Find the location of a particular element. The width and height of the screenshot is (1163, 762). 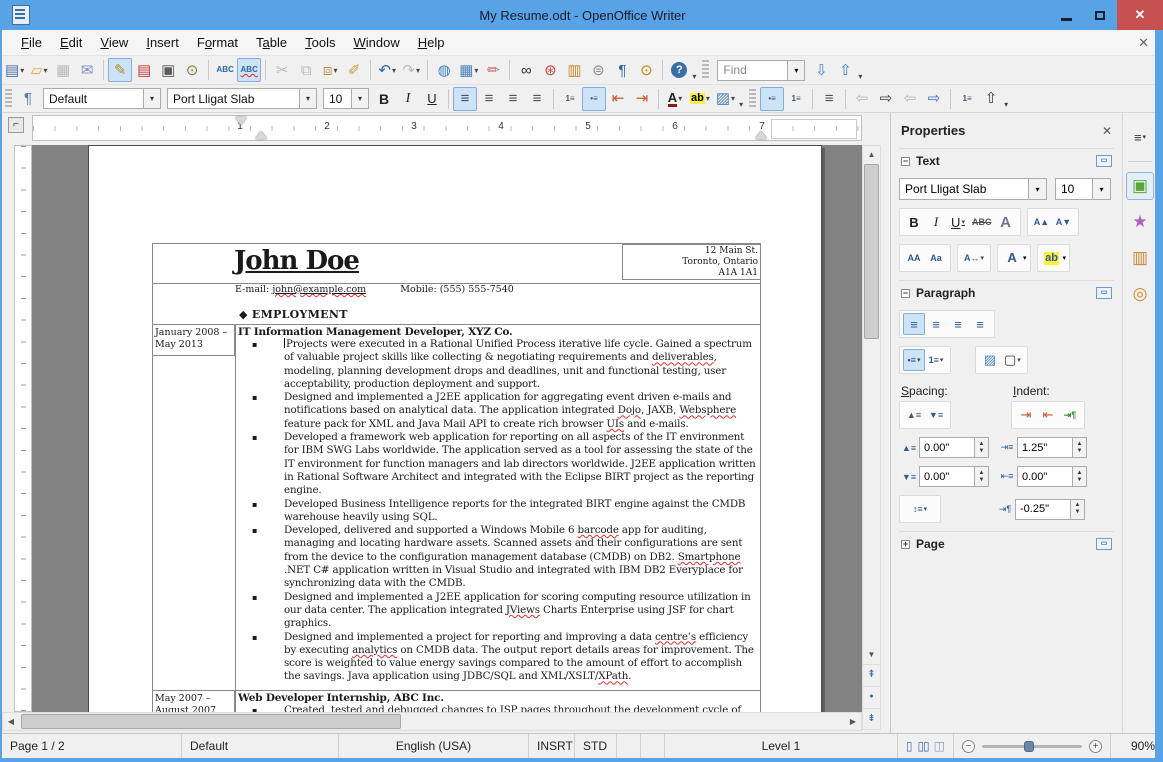

bold-button: B is located at coordinates (914, 222).